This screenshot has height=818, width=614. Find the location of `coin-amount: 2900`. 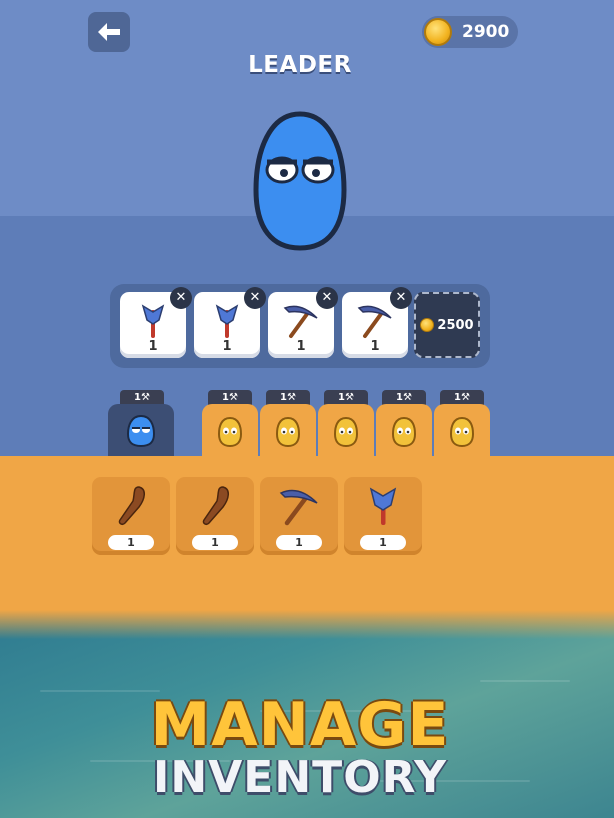

coin-amount: 2900 is located at coordinates (486, 32).